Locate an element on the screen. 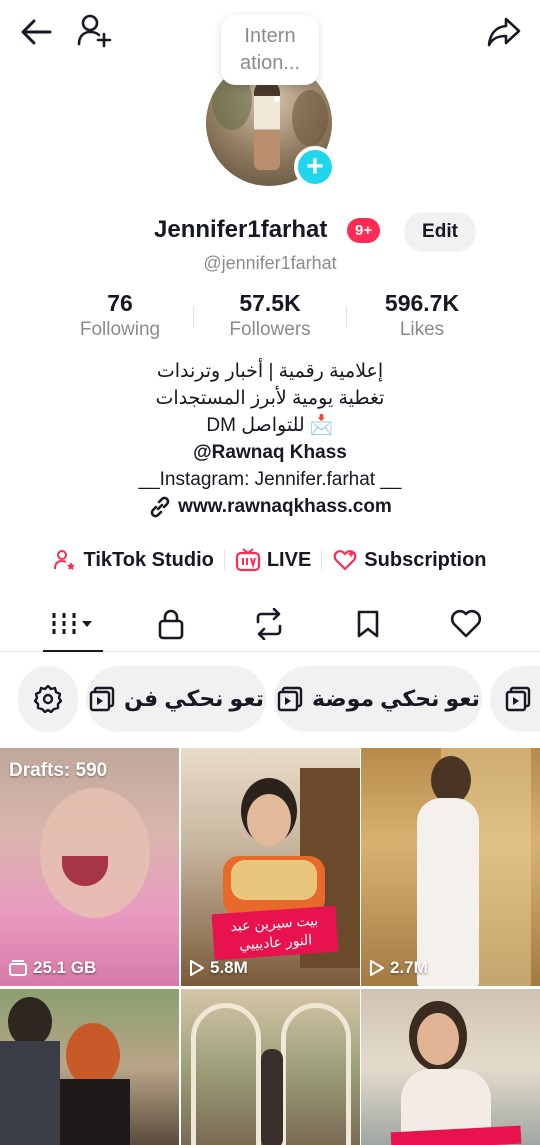  view-count-text: 2.7M is located at coordinates (409, 967).